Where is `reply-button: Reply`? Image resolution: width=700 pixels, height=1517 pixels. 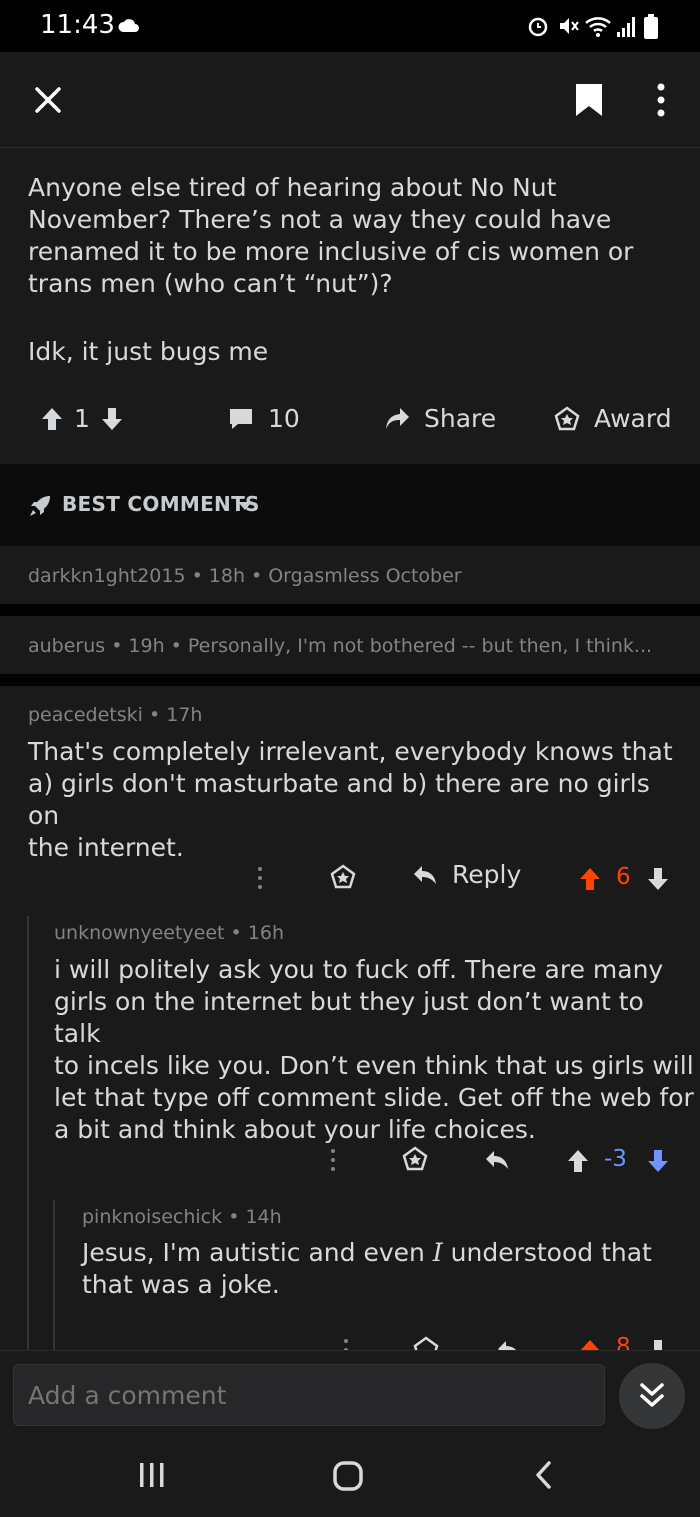
reply-button: Reply is located at coordinates (466, 874).